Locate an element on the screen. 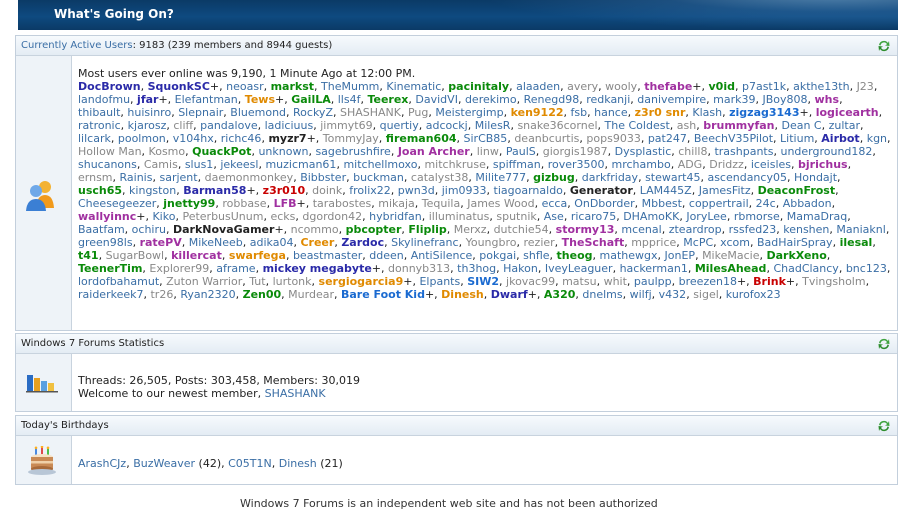  online-user-link: jim0933 is located at coordinates (464, 190).